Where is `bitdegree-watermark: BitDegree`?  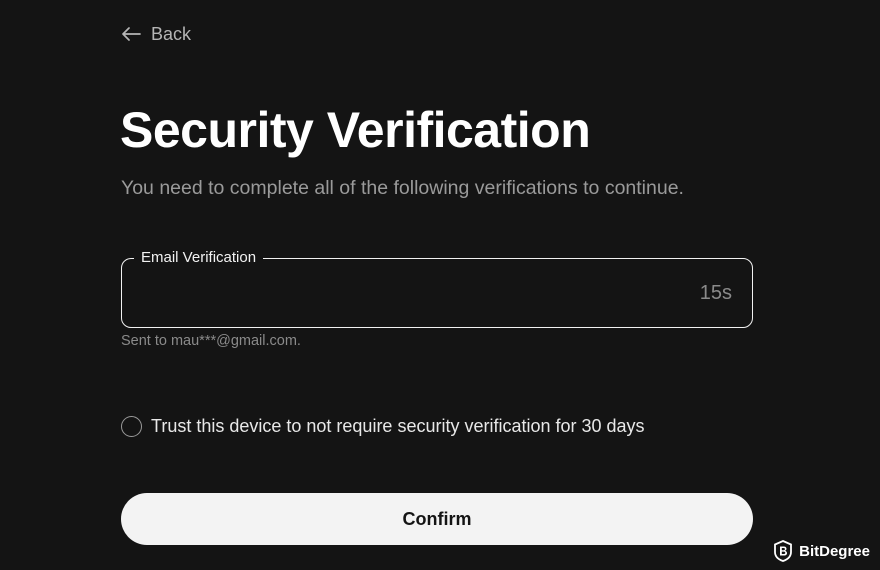 bitdegree-watermark: BitDegree is located at coordinates (822, 551).